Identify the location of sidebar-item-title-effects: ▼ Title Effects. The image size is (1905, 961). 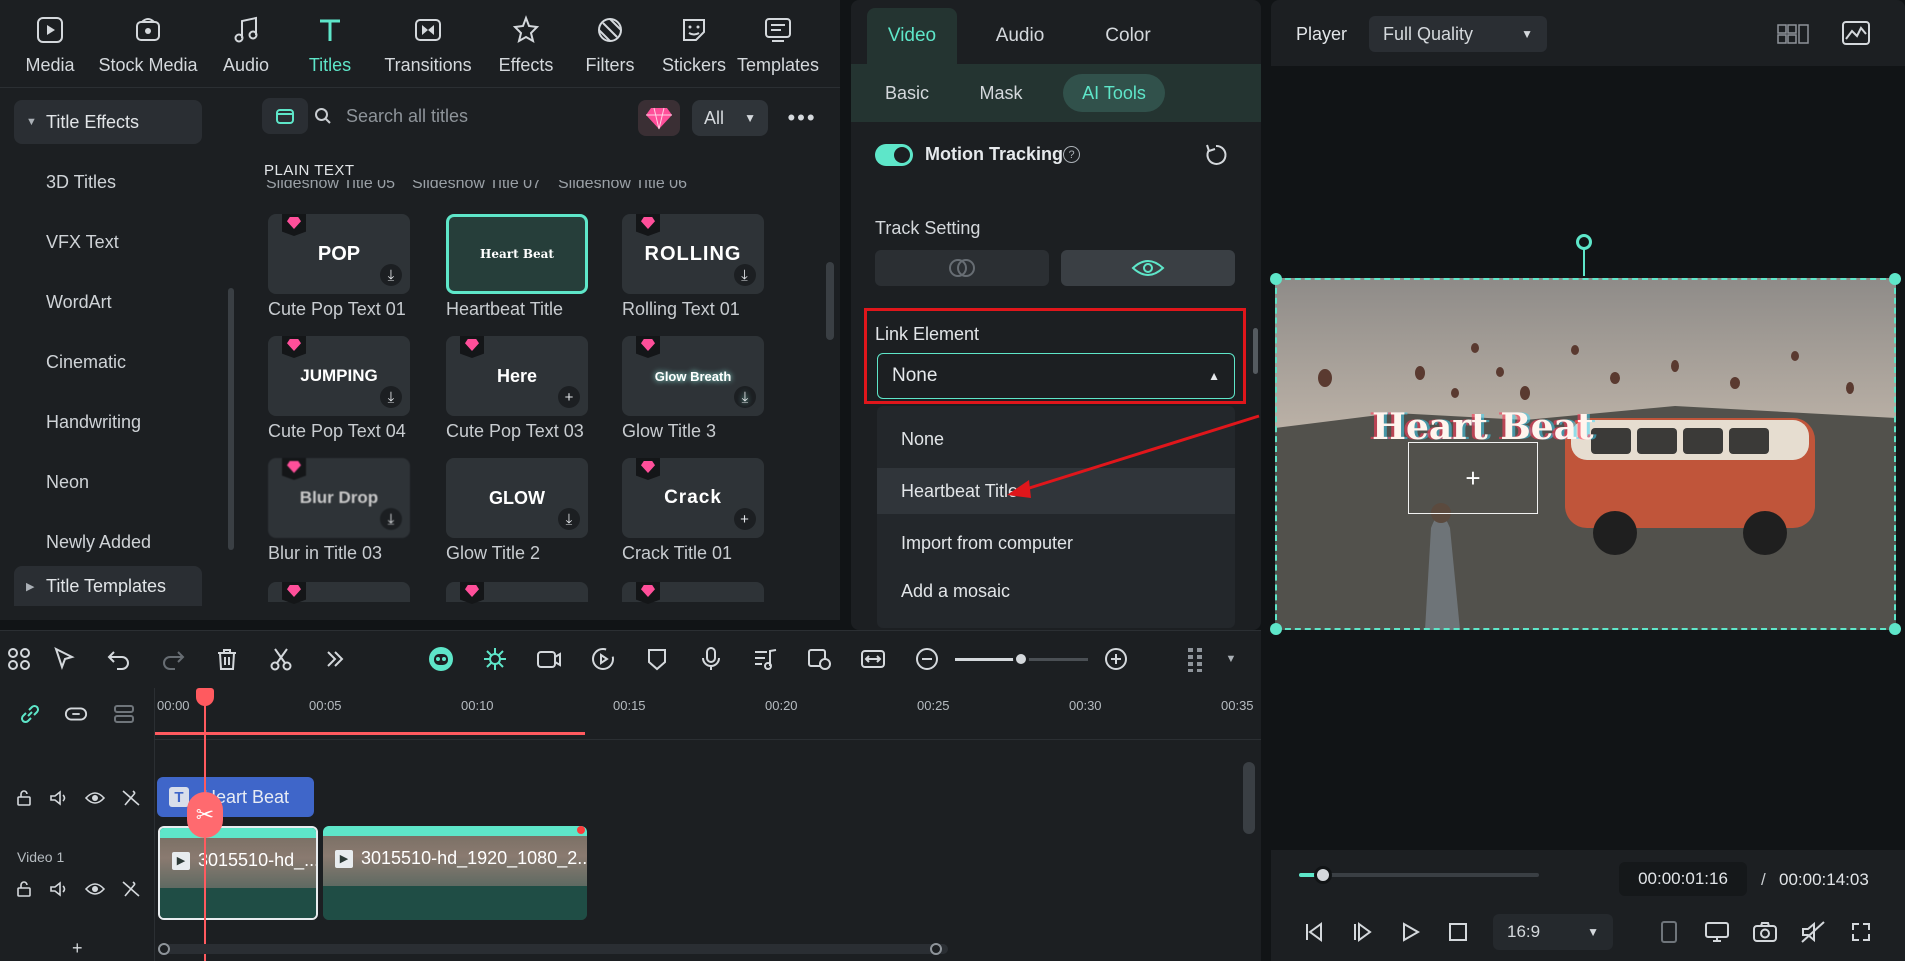
(108, 122).